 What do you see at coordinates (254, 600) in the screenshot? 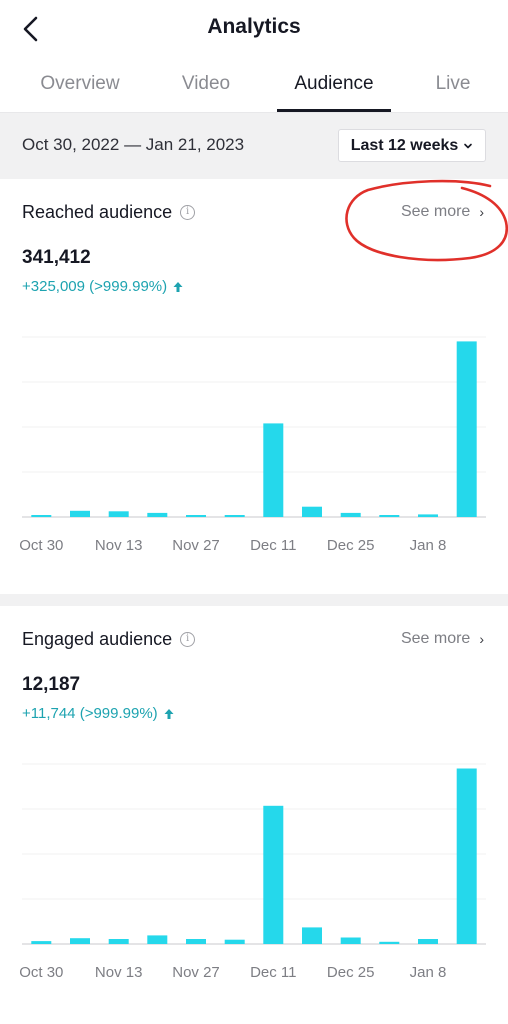
I see `section-divider` at bounding box center [254, 600].